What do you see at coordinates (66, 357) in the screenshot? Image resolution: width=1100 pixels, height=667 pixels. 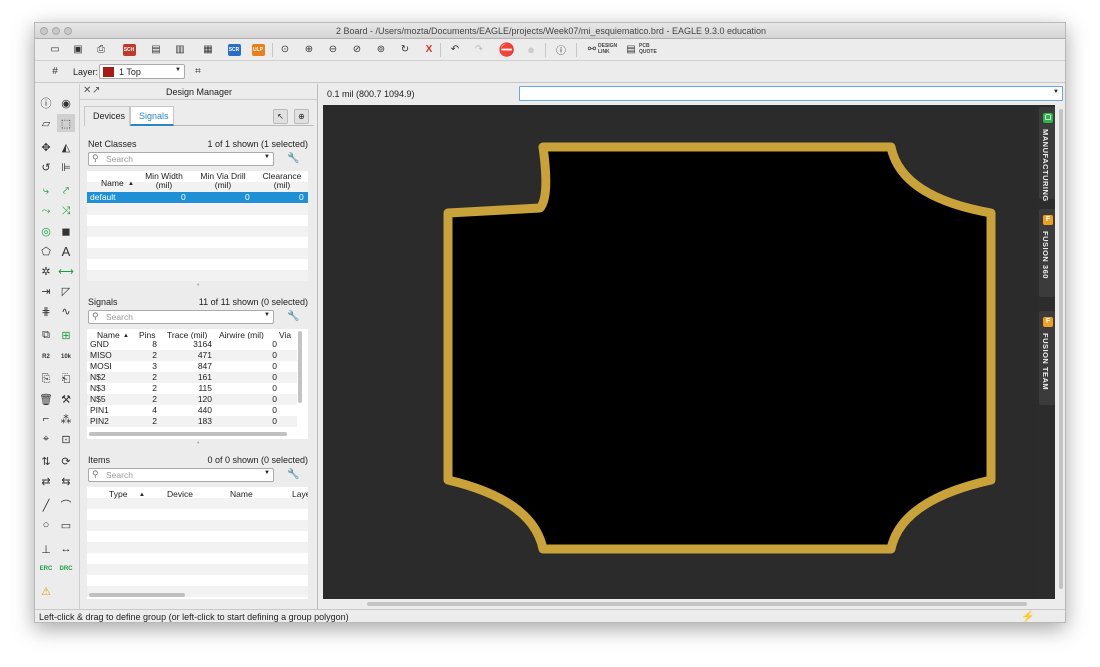 I see `value-tool-icon: 10k` at bounding box center [66, 357].